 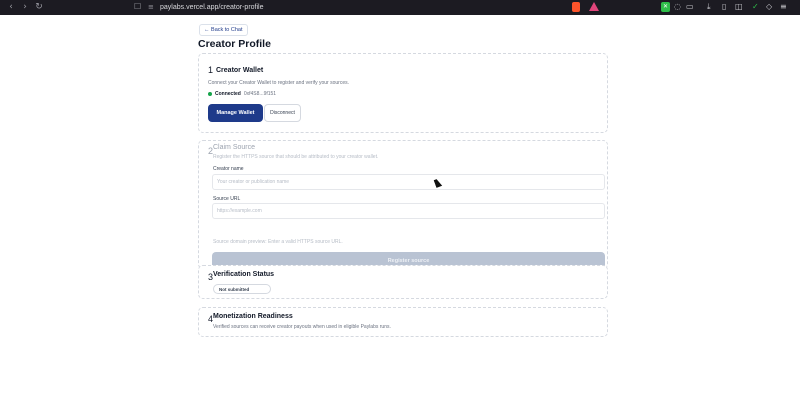 I want to click on verification-status-badge: Not submitted, so click(x=242, y=289).